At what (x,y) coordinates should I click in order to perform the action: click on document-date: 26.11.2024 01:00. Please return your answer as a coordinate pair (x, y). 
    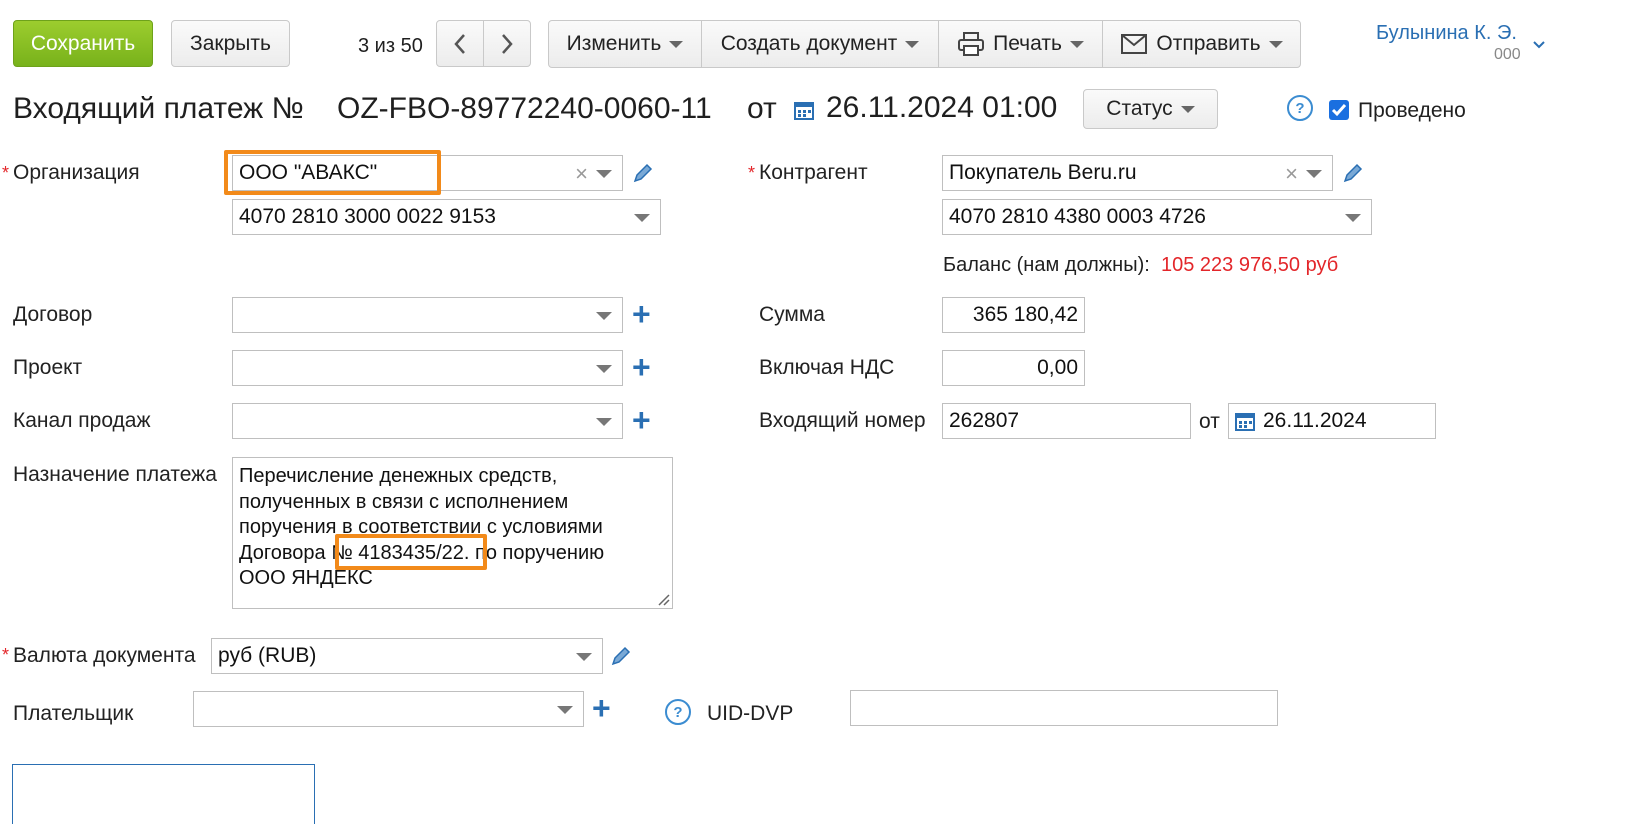
    Looking at the image, I should click on (941, 108).